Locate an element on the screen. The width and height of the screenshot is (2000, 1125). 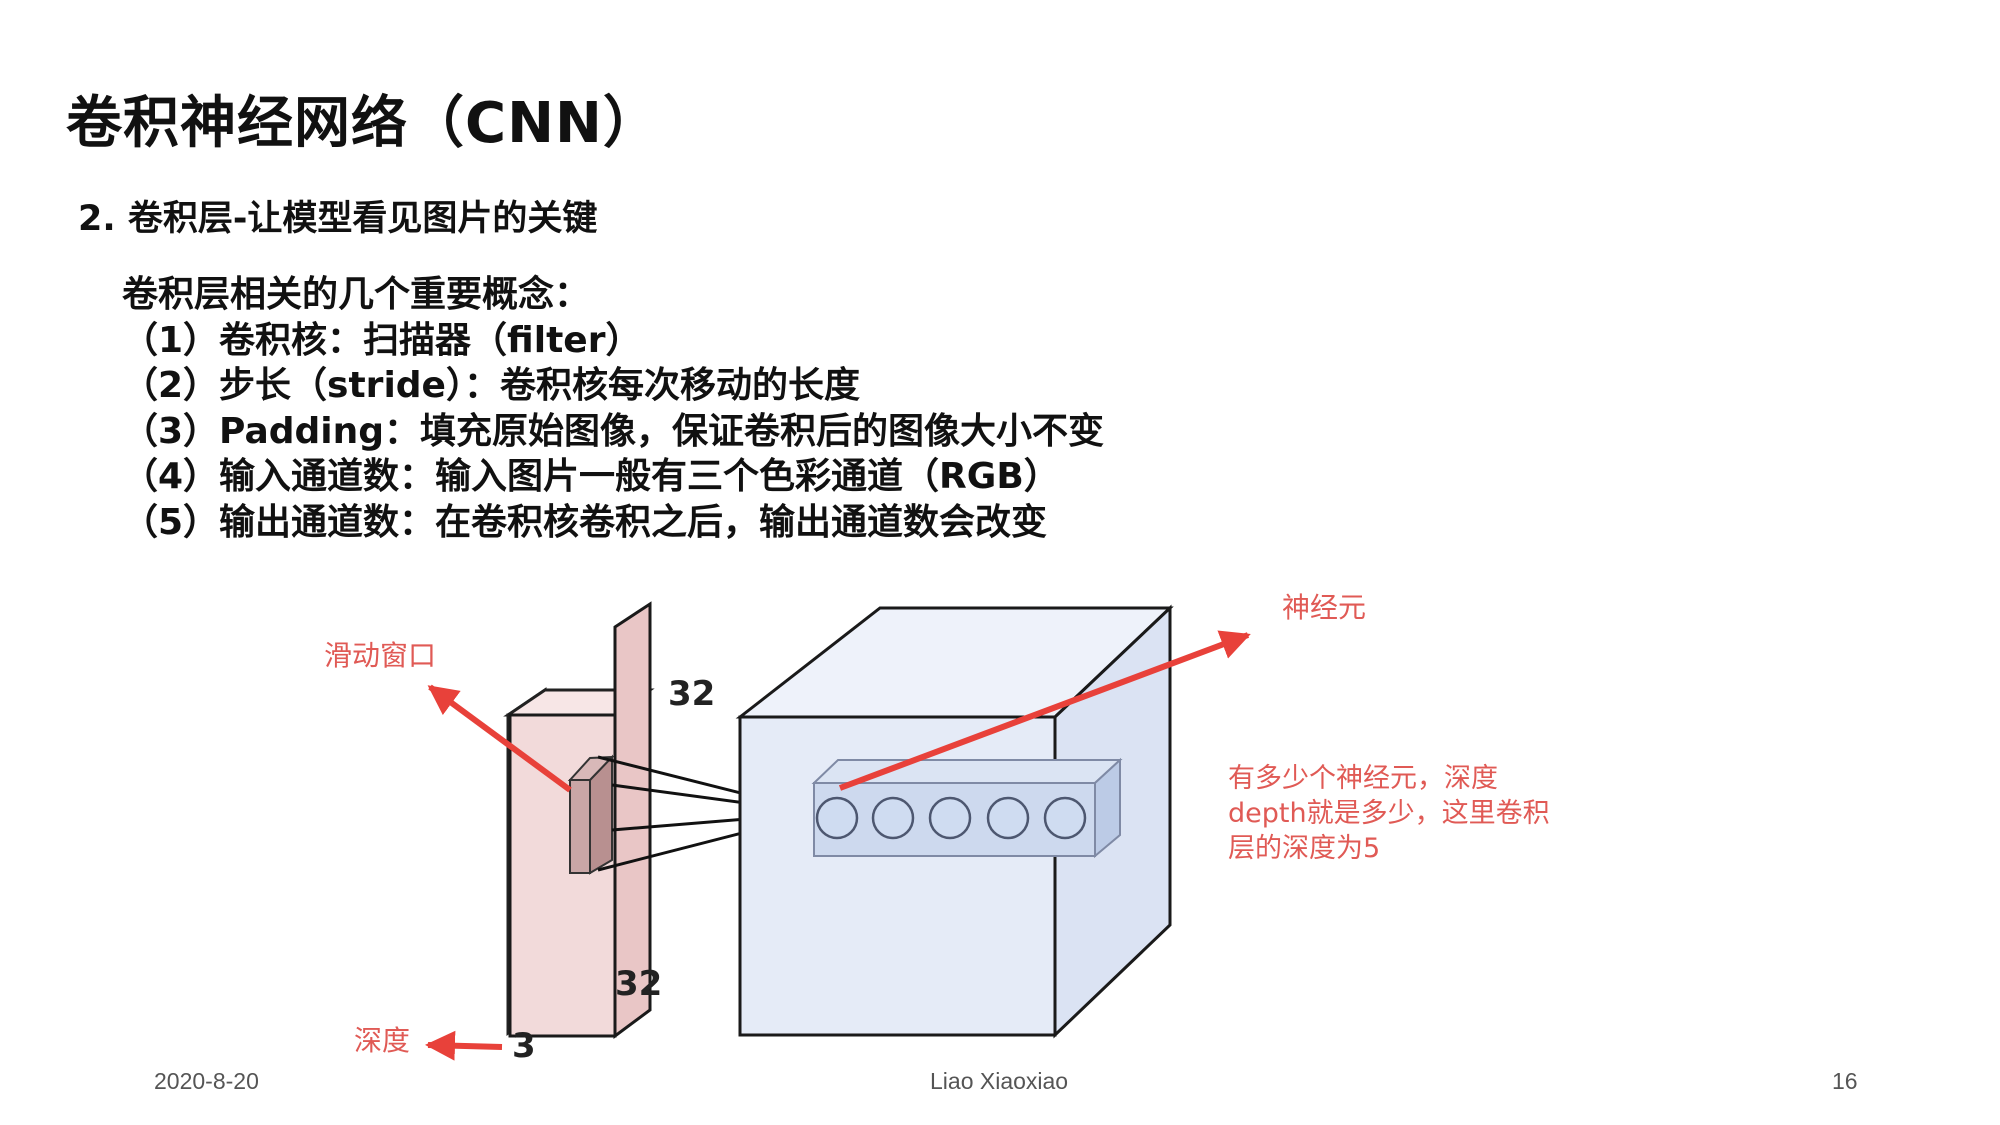
footer-page-number: 16 is located at coordinates (1845, 1081).